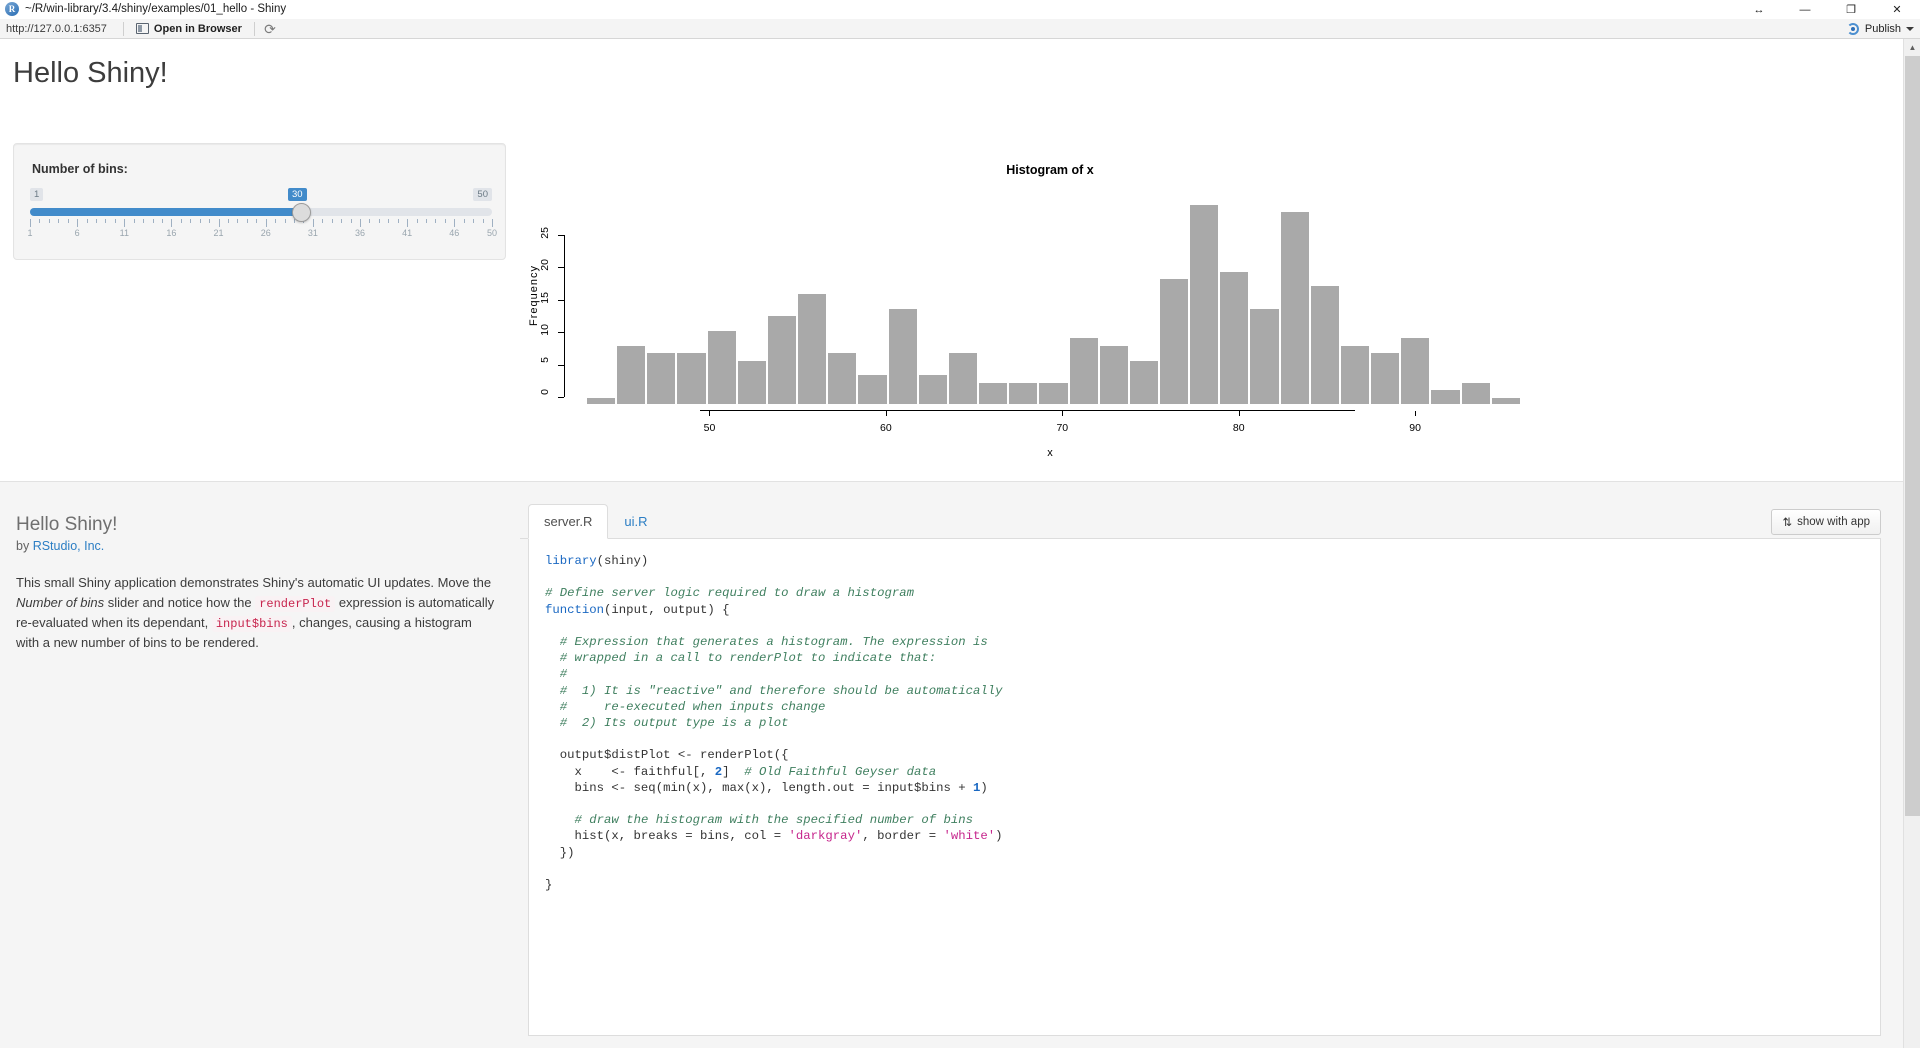 This screenshot has width=1920, height=1048. Describe the element at coordinates (1204, 853) in the screenshot. I see `code-line: })` at that location.